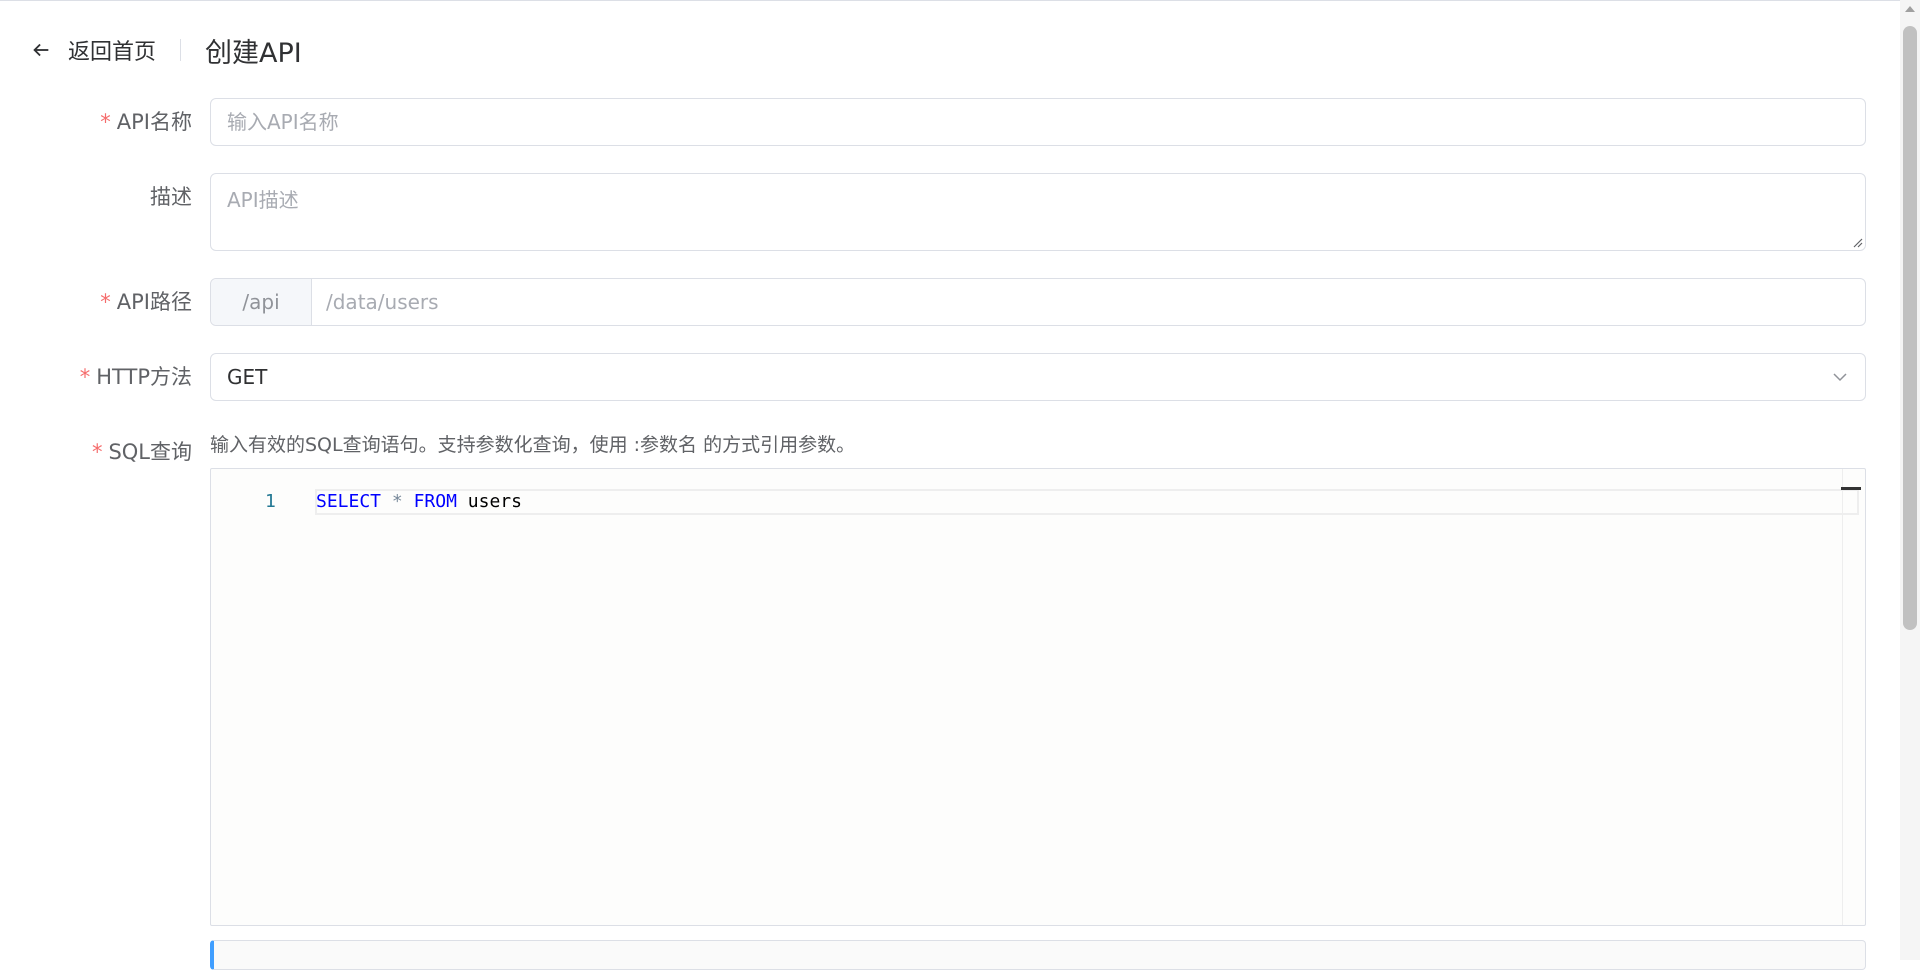  I want to click on back-home-label: 返回首页, so click(112, 52).